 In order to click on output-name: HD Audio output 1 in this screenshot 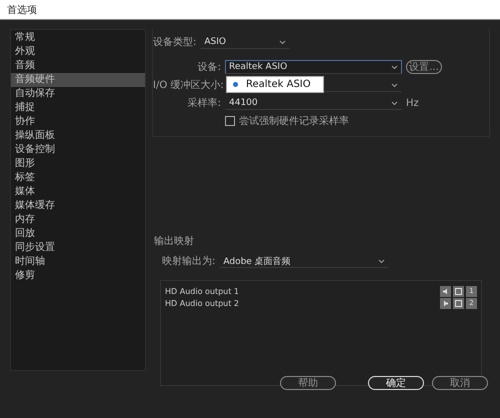, I will do `click(202, 291)`.